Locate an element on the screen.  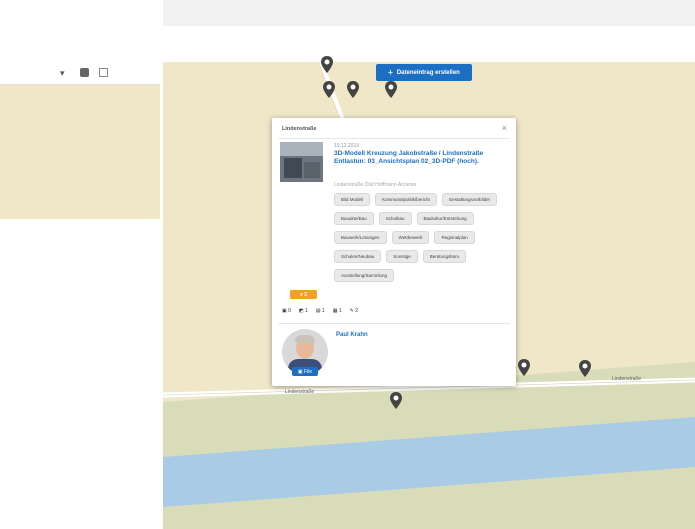
item-subtitle: Lindenstraße Olaf Hoffmann Arcamer is located at coordinates (375, 185).